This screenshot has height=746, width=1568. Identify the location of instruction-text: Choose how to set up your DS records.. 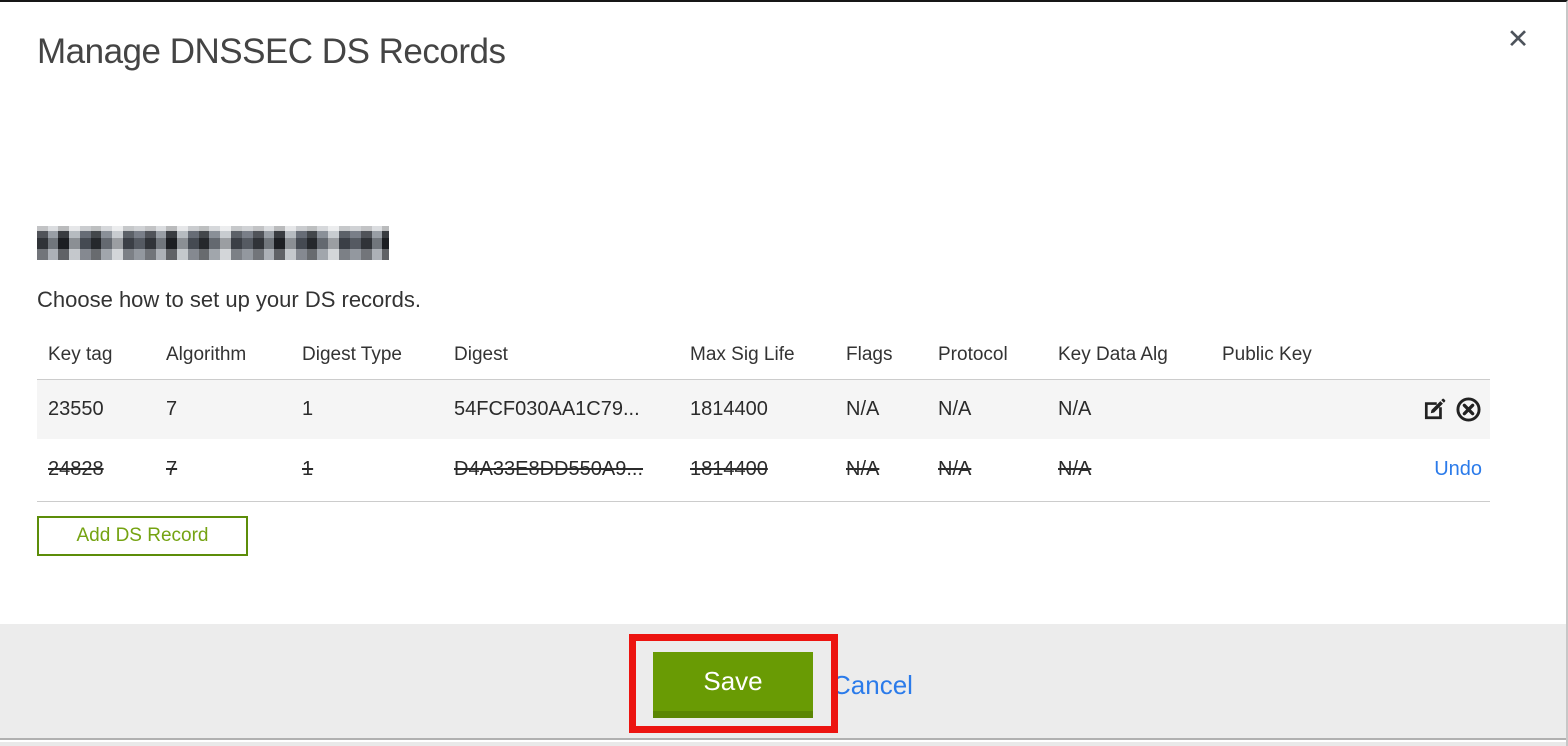
(229, 299).